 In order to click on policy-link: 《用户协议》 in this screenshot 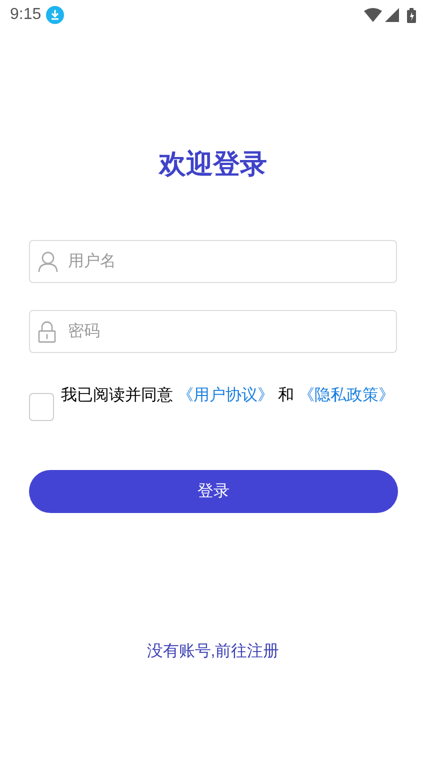, I will do `click(225, 395)`.